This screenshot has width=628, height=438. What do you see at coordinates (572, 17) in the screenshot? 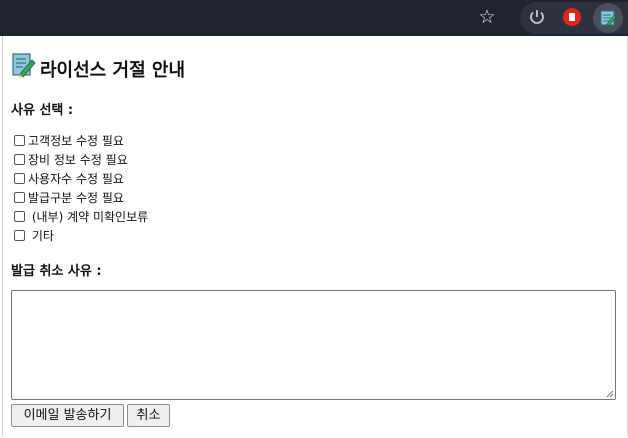
I see `red-bookmark-icon` at bounding box center [572, 17].